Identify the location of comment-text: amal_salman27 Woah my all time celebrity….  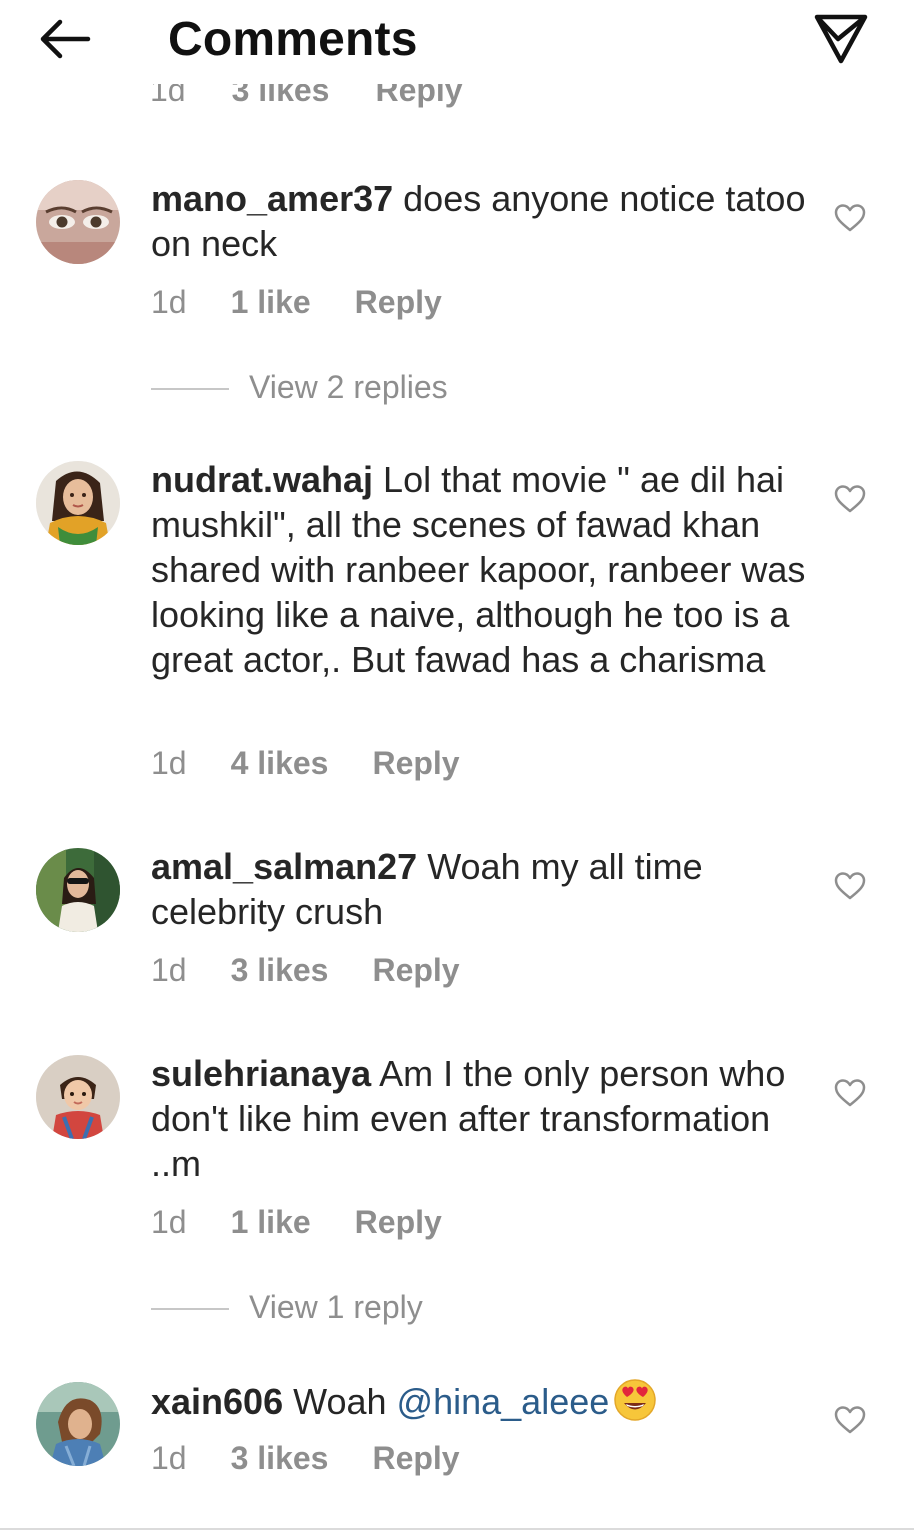
(481, 889).